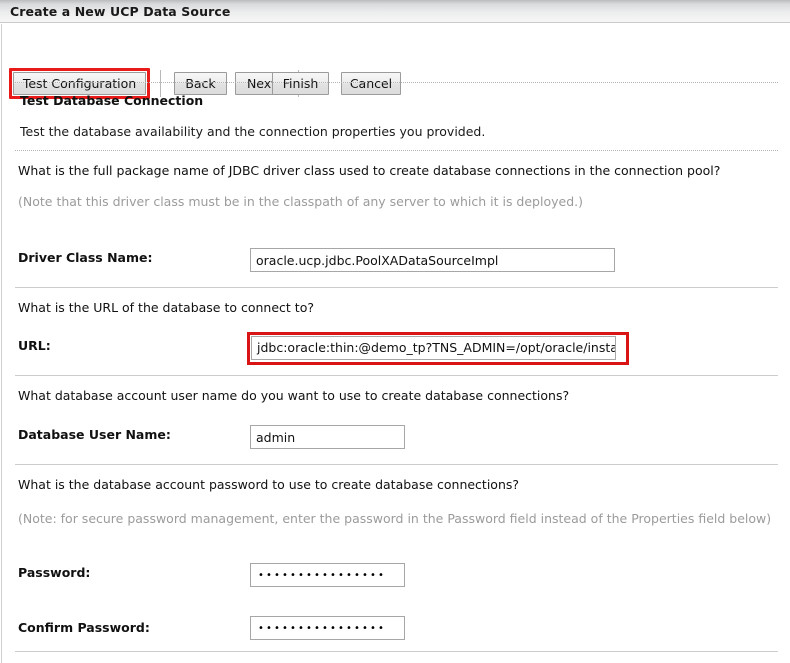 This screenshot has height=663, width=790. What do you see at coordinates (396, 82) in the screenshot?
I see `separator-below-toolbar` at bounding box center [396, 82].